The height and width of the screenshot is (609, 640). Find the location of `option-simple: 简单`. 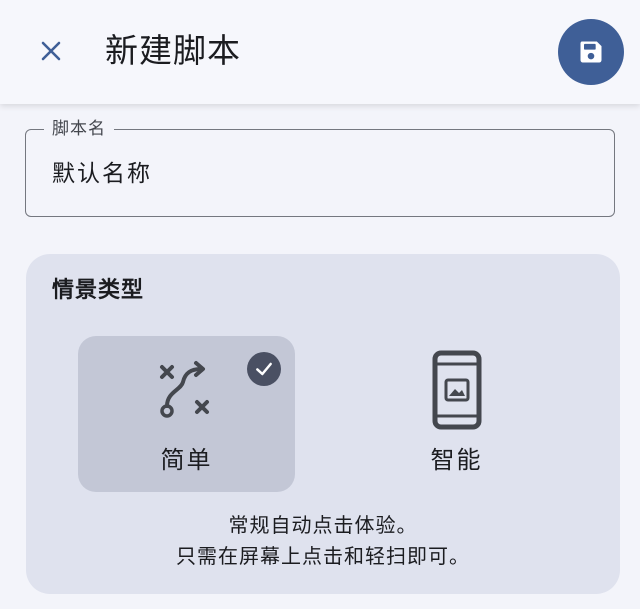

option-simple: 简单 is located at coordinates (186, 414).